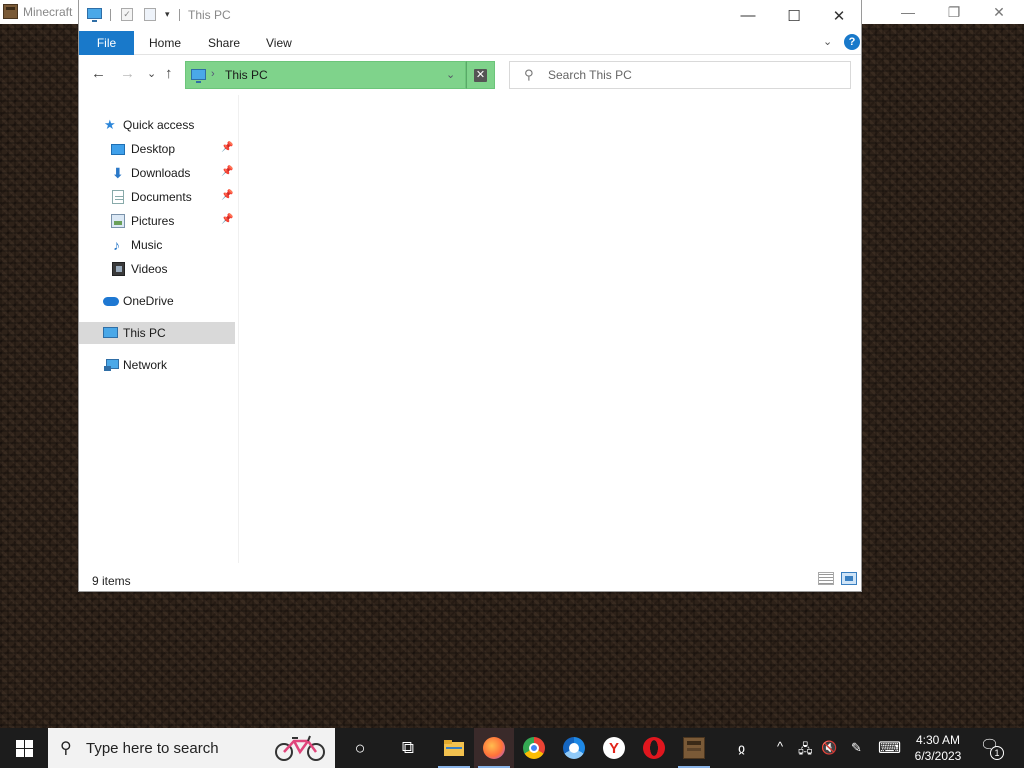  I want to click on search-box: ⚲, so click(680, 75).